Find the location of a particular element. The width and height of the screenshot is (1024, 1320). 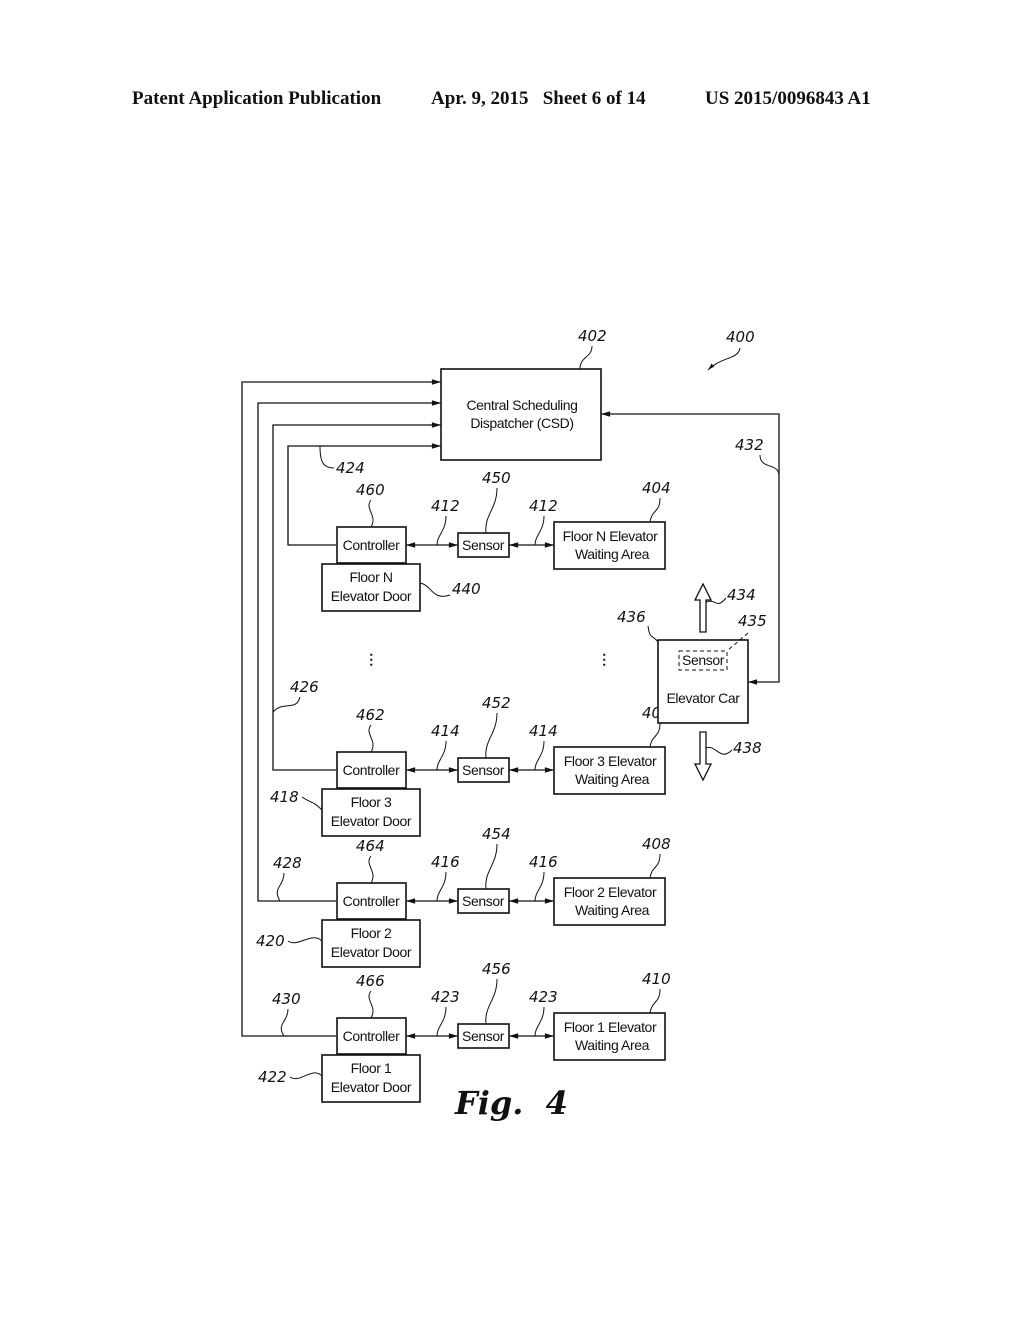

sensor-ref: 454 is located at coordinates (496, 834).